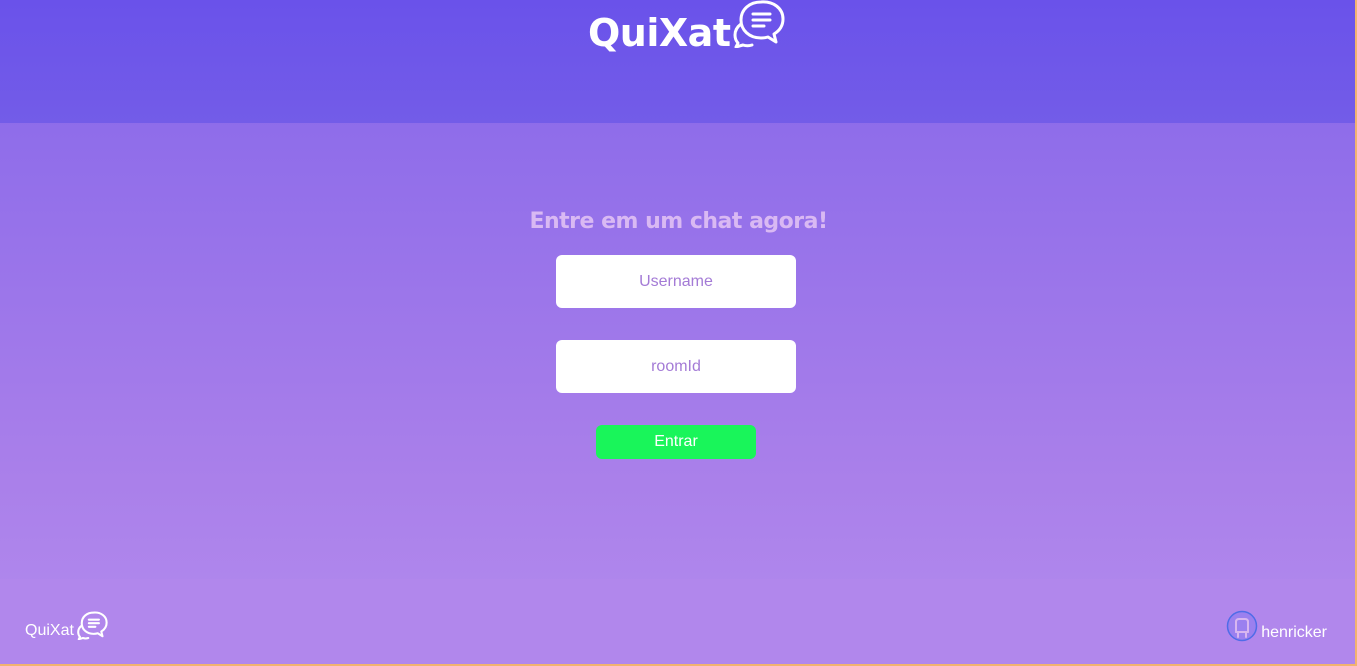 The height and width of the screenshot is (666, 1357). I want to click on github-user-link: henricker, so click(1276, 626).